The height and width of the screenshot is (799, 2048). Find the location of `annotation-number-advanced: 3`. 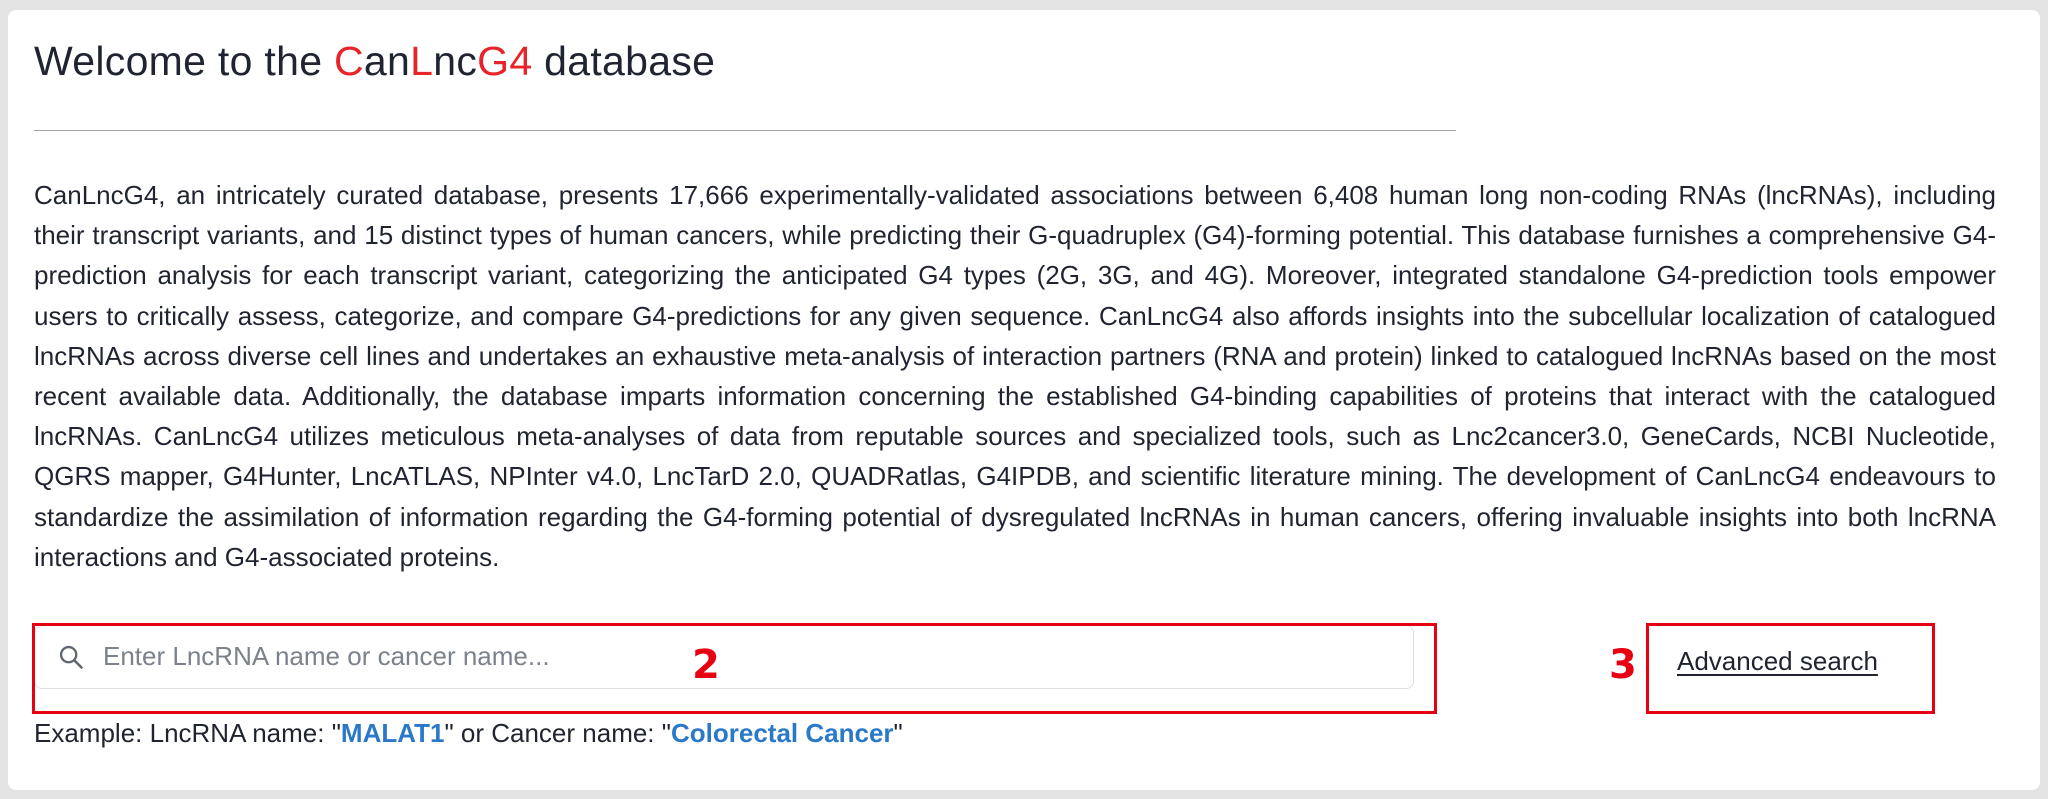

annotation-number-advanced: 3 is located at coordinates (1623, 665).